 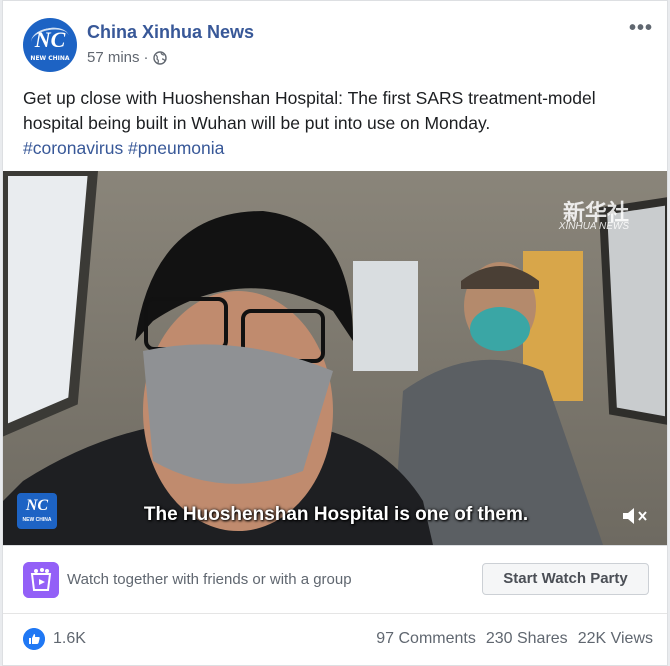 I want to click on shares-count: 230 Shares, so click(x=527, y=639).